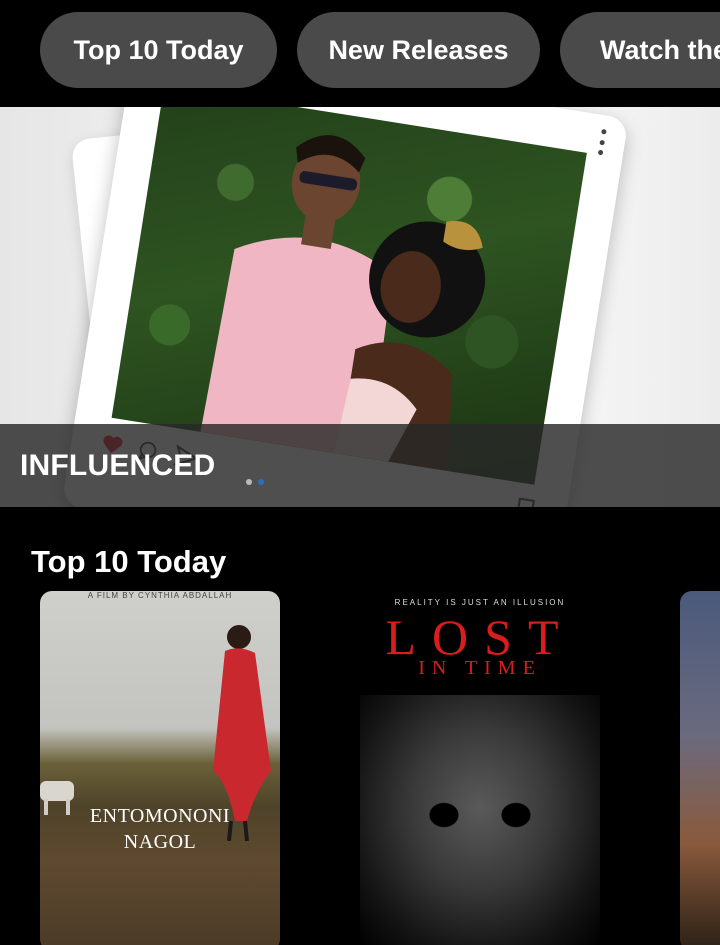 The width and height of the screenshot is (720, 945). What do you see at coordinates (158, 50) in the screenshot?
I see `chip-top-10-today: Top 10 Today` at bounding box center [158, 50].